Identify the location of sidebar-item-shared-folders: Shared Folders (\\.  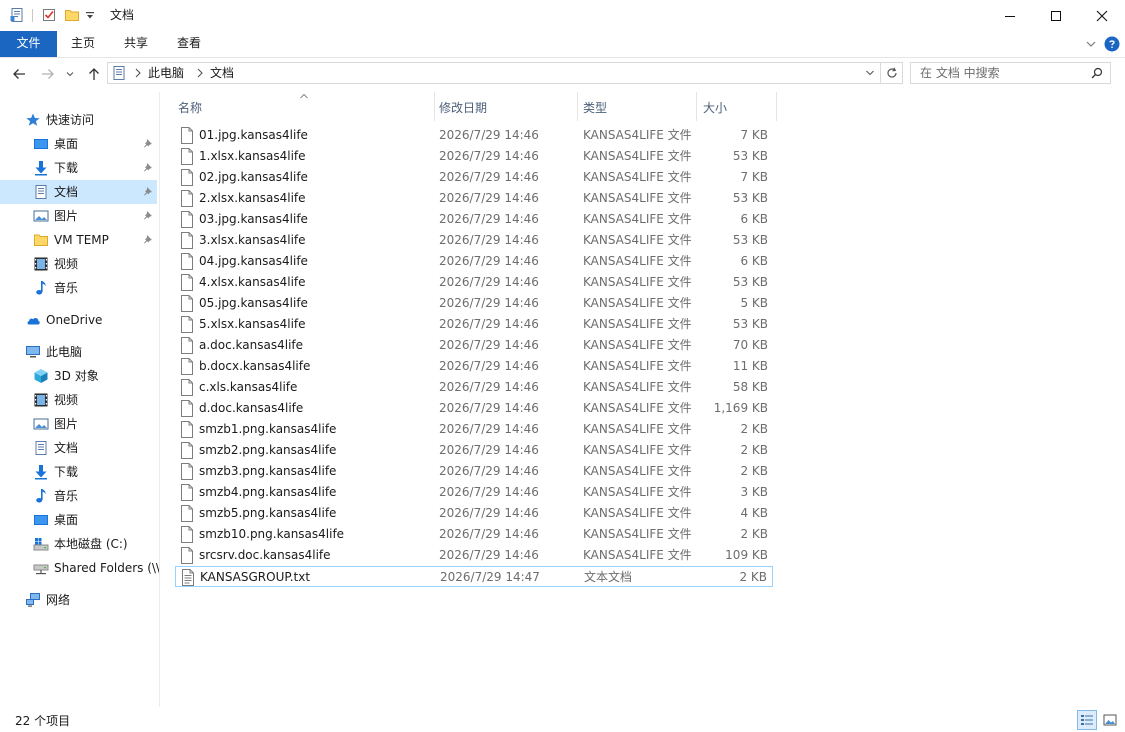
(79, 568).